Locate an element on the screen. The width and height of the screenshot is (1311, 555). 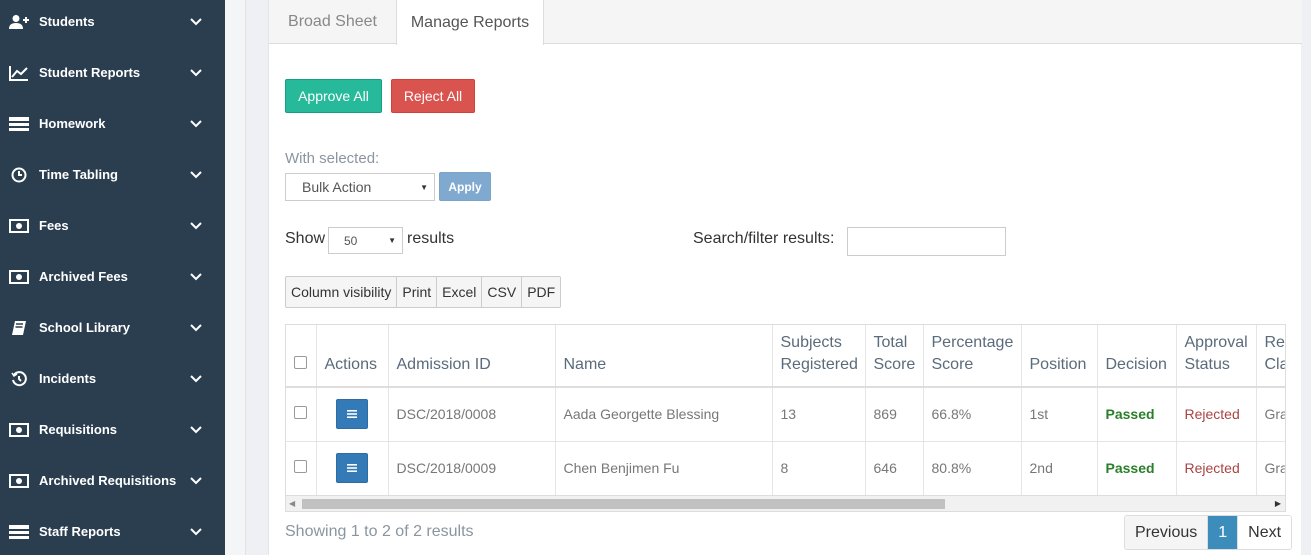
sidebar-item-archived-requisitions: Archived Requisitions is located at coordinates (112, 480).